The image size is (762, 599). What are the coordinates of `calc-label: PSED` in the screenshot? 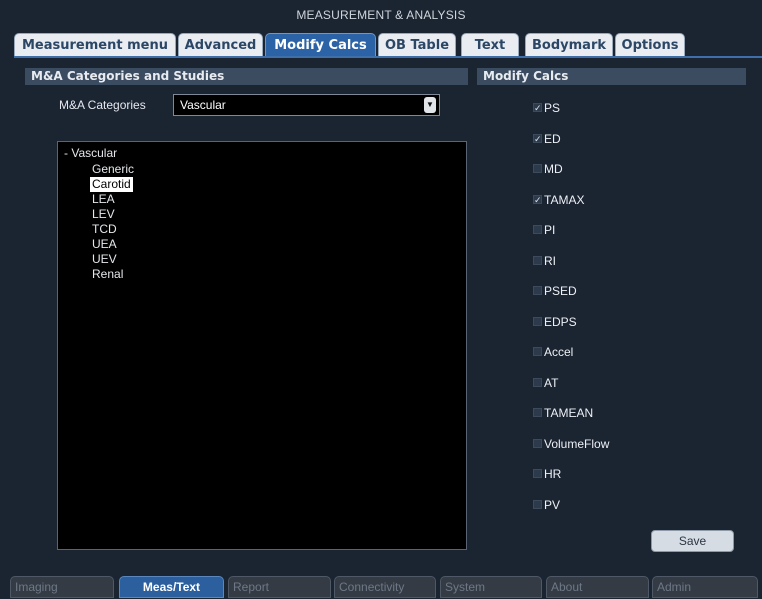 It's located at (560, 291).